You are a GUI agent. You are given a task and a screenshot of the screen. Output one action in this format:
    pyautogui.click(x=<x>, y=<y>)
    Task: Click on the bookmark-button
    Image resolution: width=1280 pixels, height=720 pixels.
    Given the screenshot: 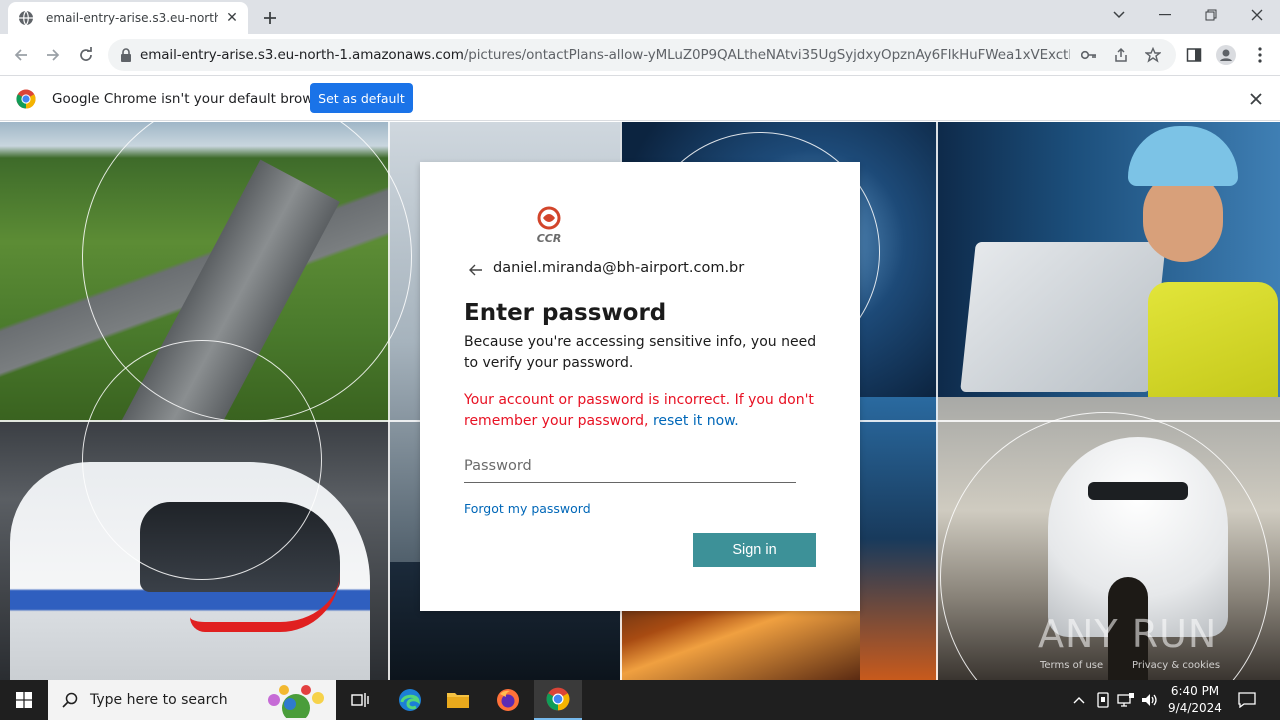 What is the action you would take?
    pyautogui.click(x=1153, y=55)
    